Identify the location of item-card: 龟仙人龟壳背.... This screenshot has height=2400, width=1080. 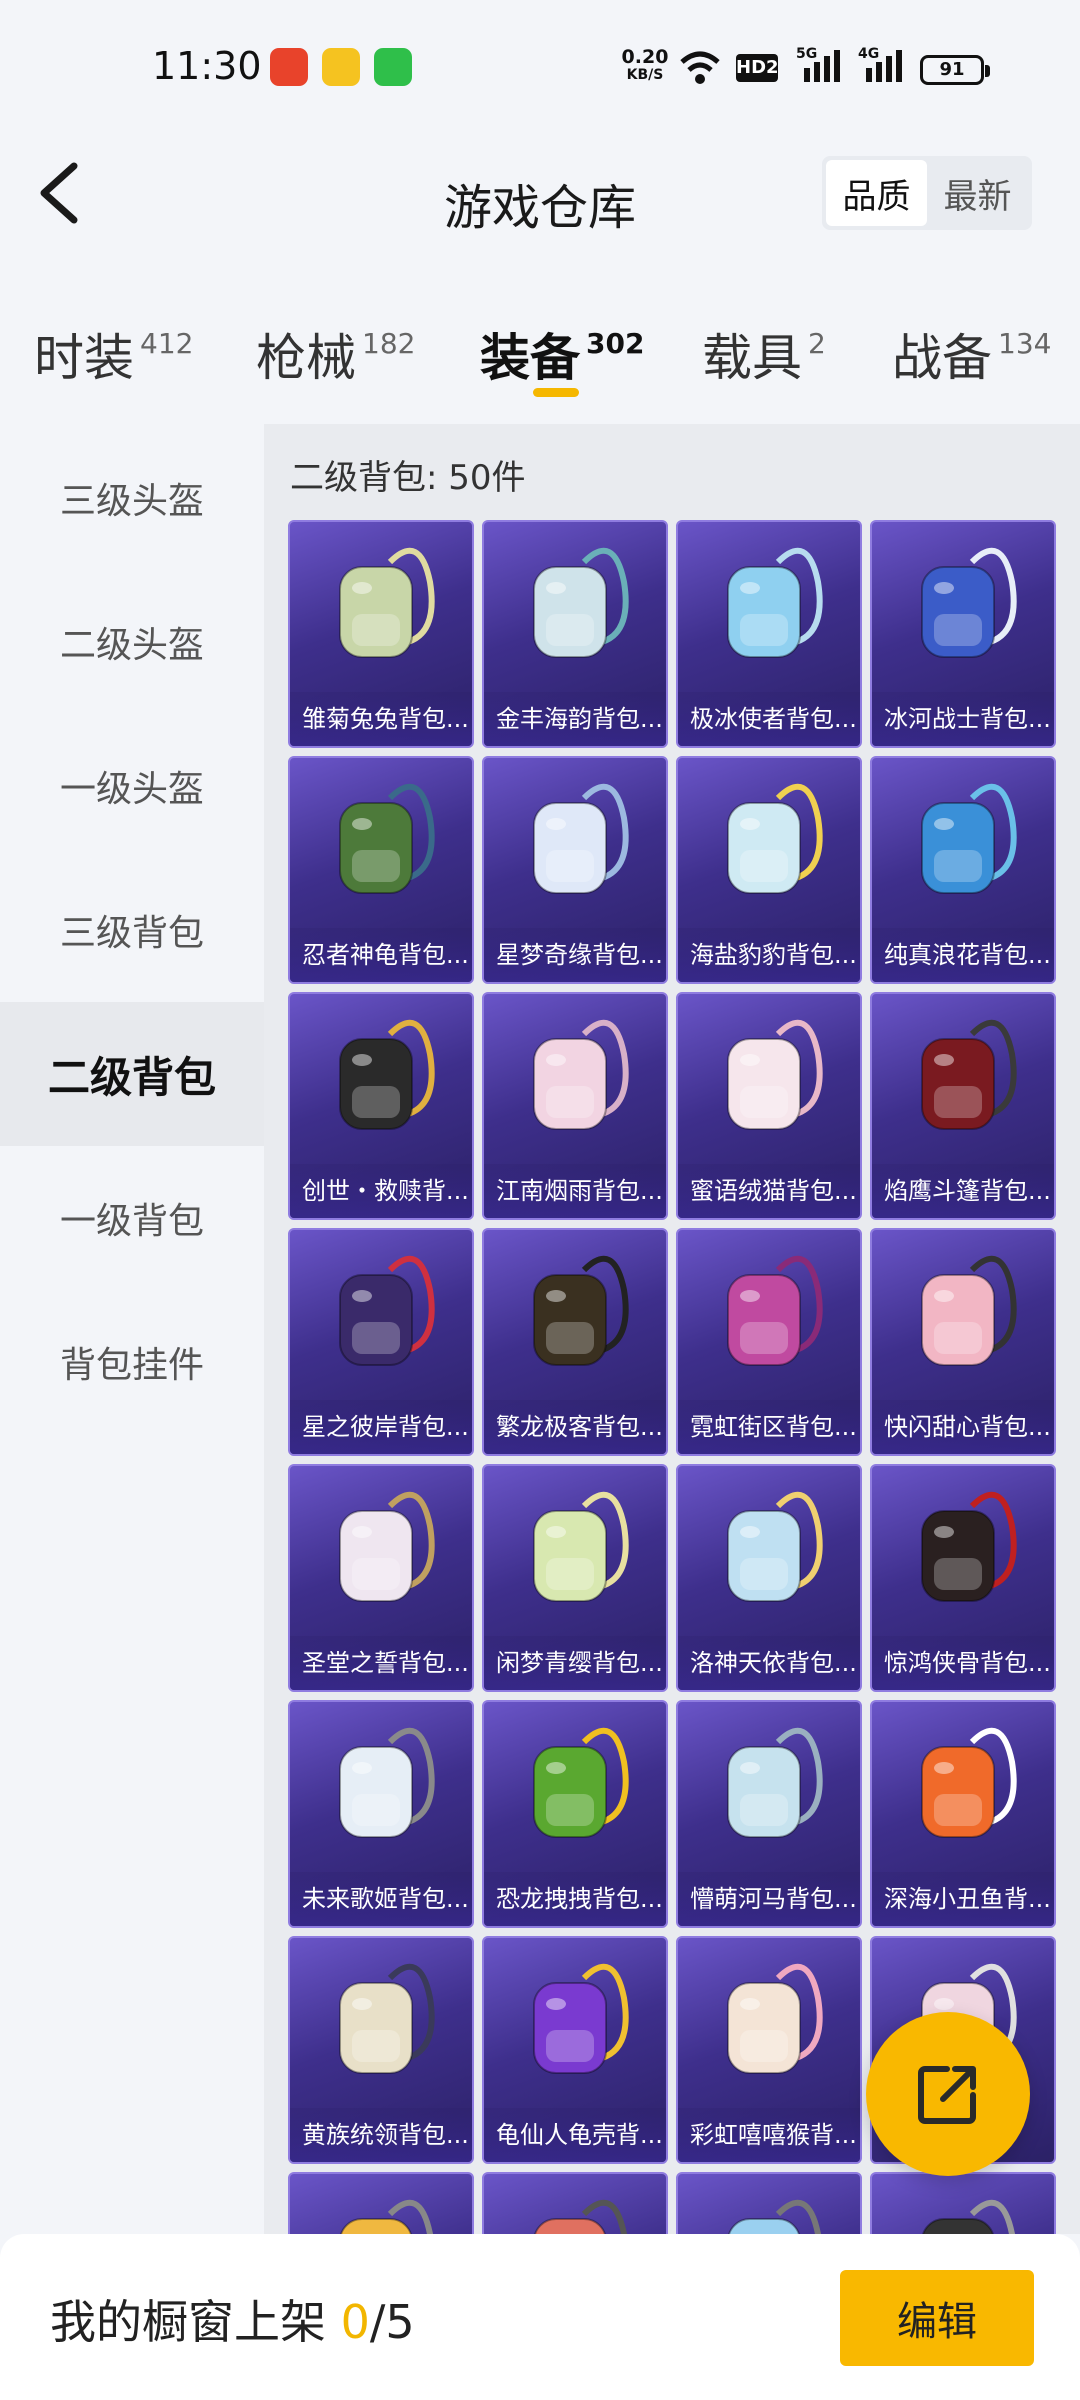
(575, 2050).